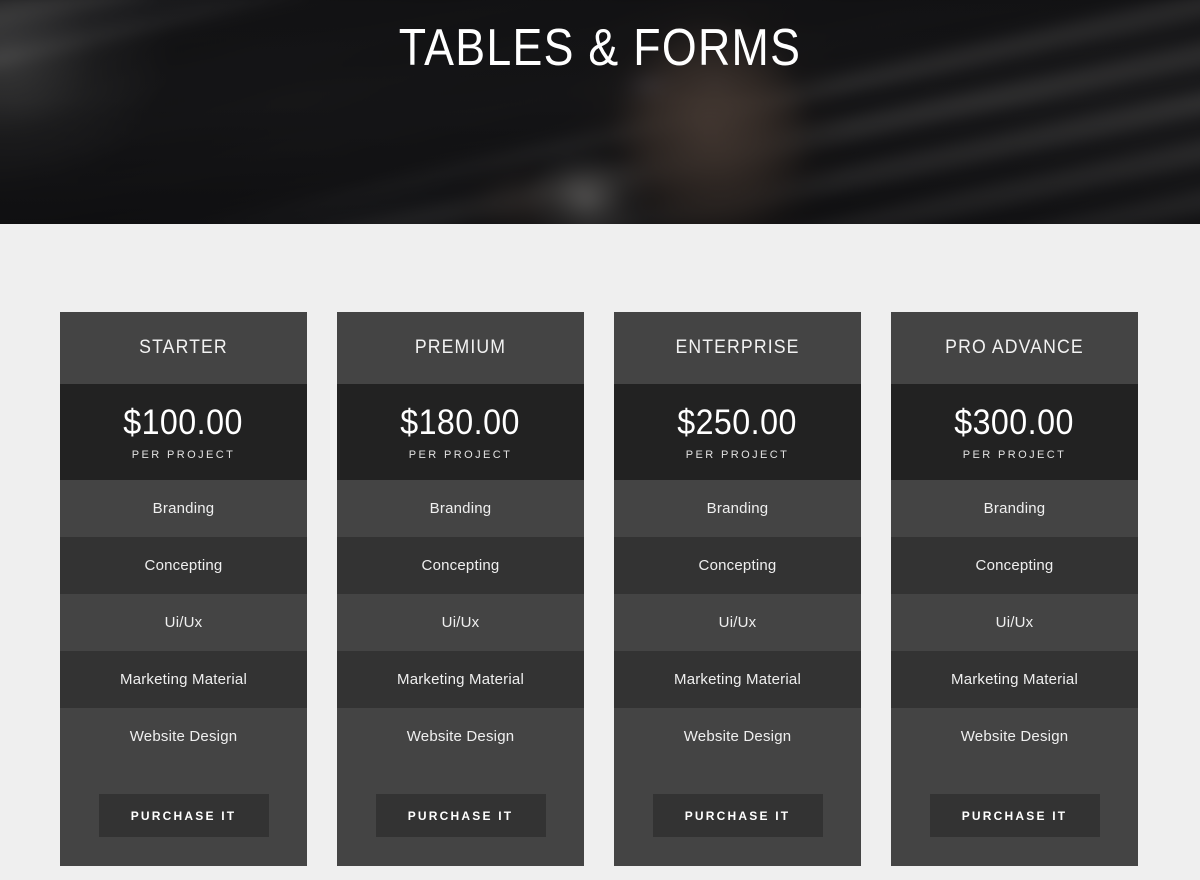 Image resolution: width=1200 pixels, height=880 pixels. Describe the element at coordinates (737, 422) in the screenshot. I see `plan-price: $250.00` at that location.